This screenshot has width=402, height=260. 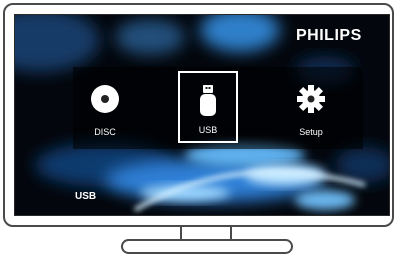 What do you see at coordinates (208, 101) in the screenshot?
I see `usb-drive-icon` at bounding box center [208, 101].